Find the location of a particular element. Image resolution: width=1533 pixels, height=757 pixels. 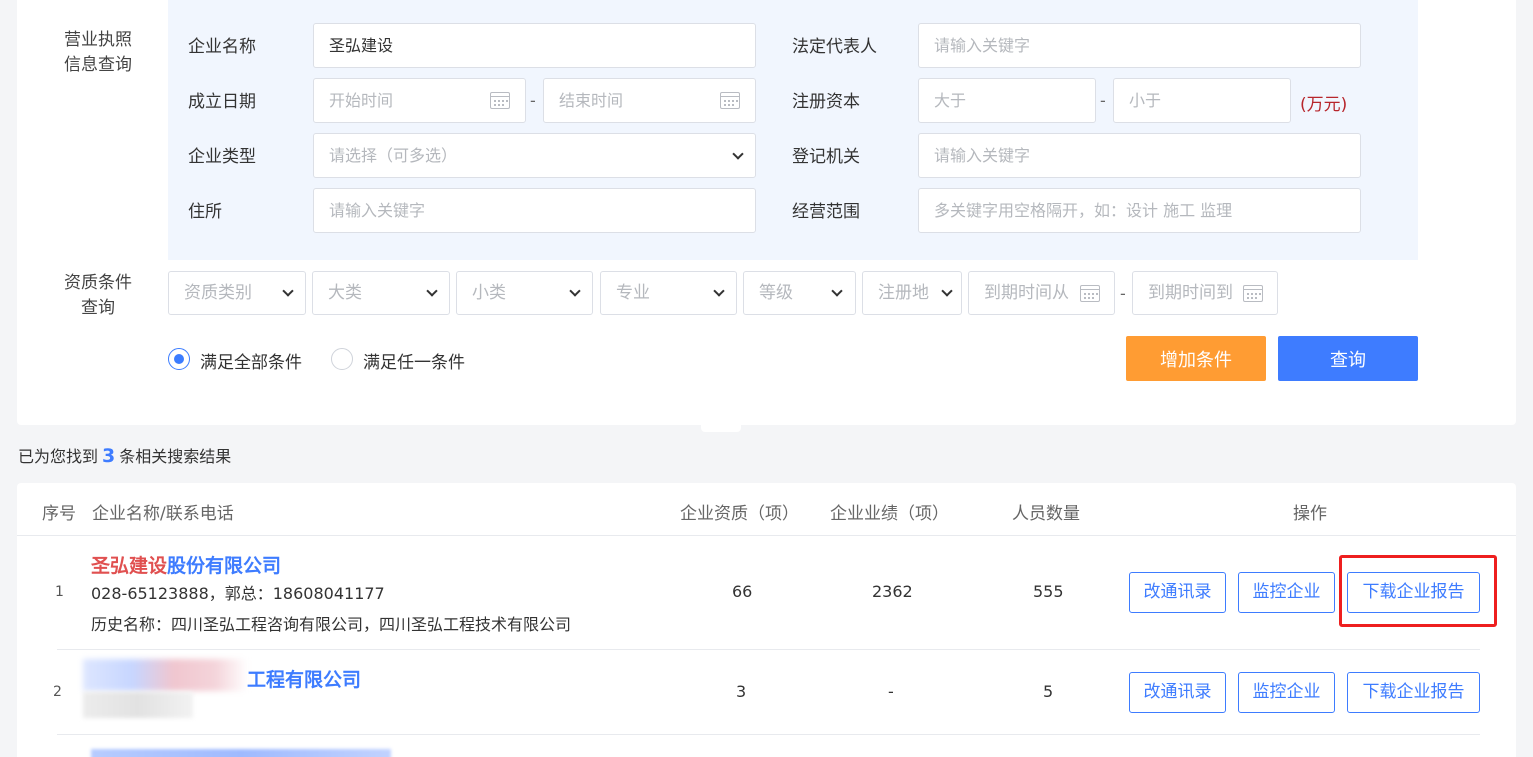

legal-rep-input: 请输入关键字 is located at coordinates (1139, 45).